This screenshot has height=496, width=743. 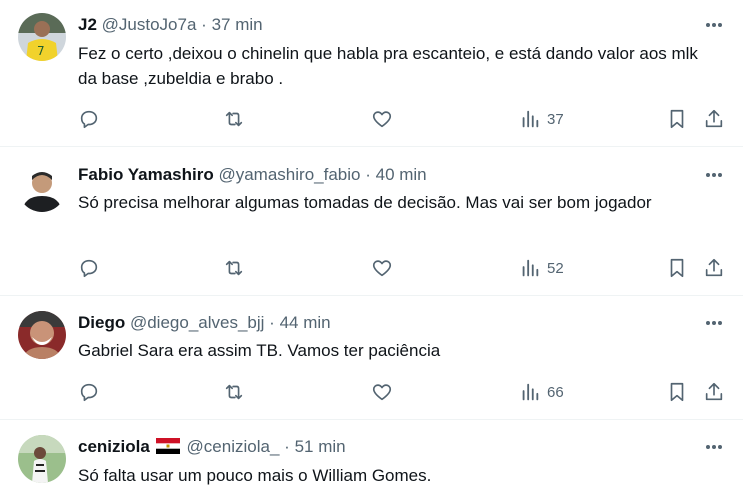 What do you see at coordinates (305, 322) in the screenshot?
I see `timestamp: 44 min` at bounding box center [305, 322].